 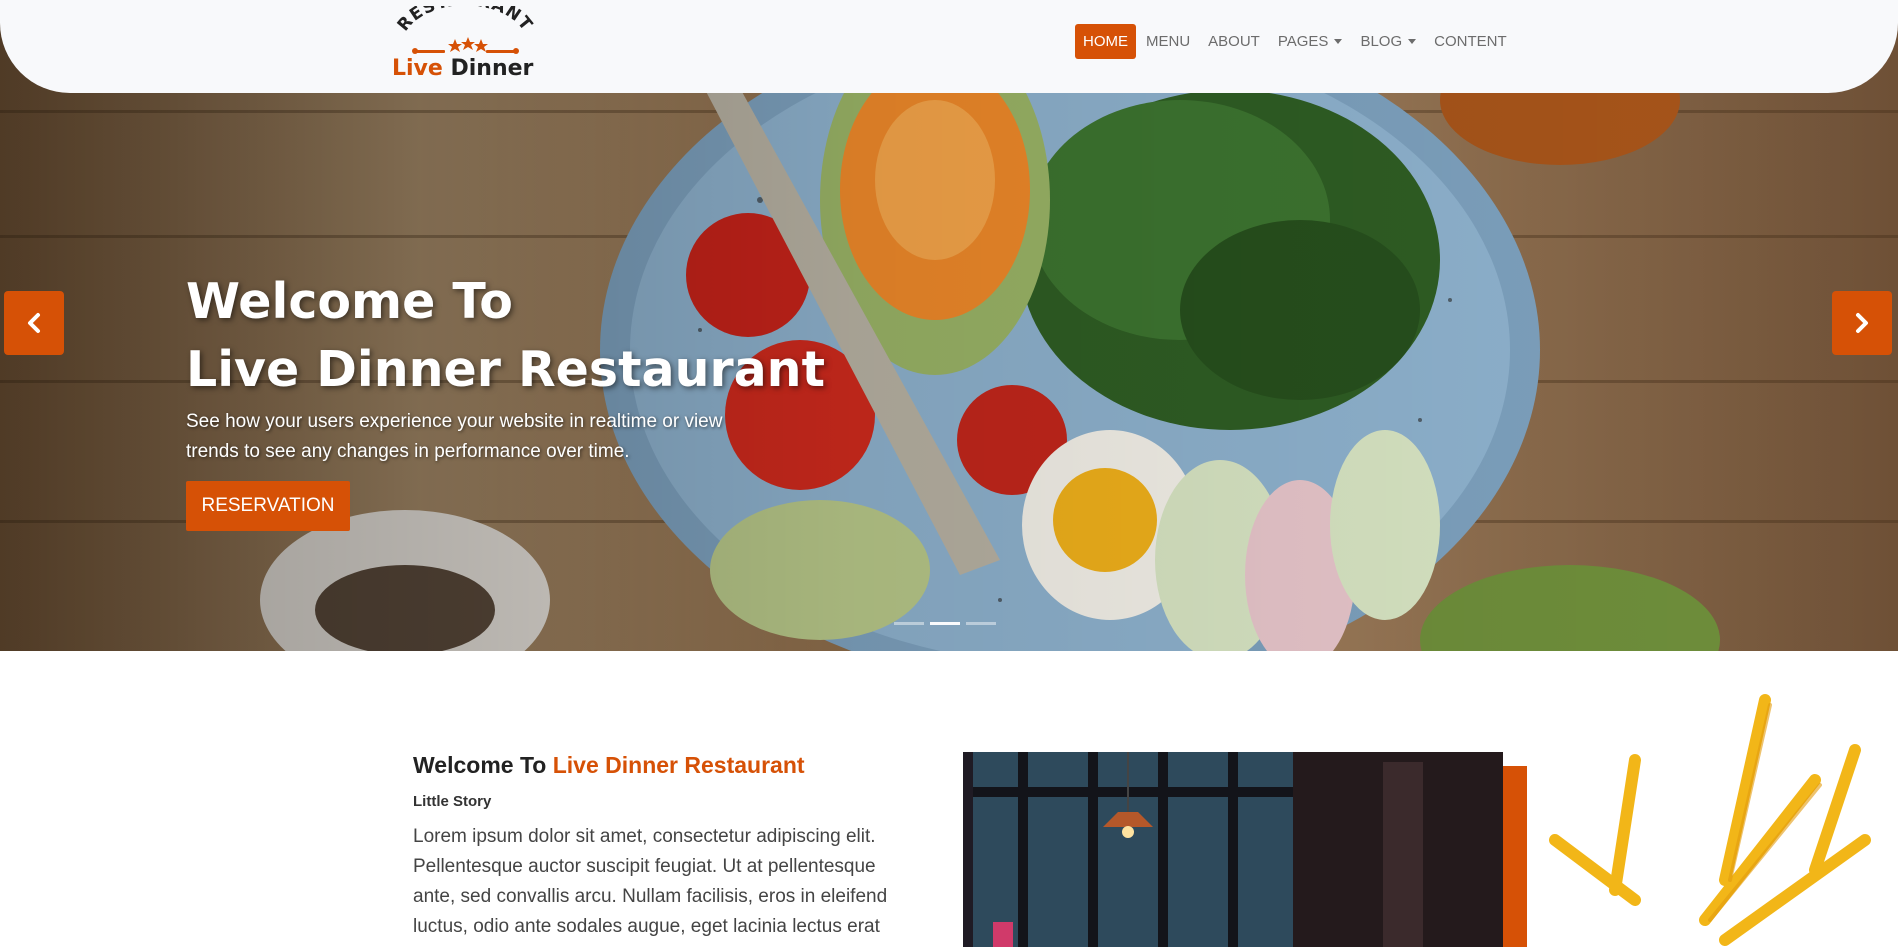 I want to click on nav-content: CONTENT, so click(x=1470, y=41).